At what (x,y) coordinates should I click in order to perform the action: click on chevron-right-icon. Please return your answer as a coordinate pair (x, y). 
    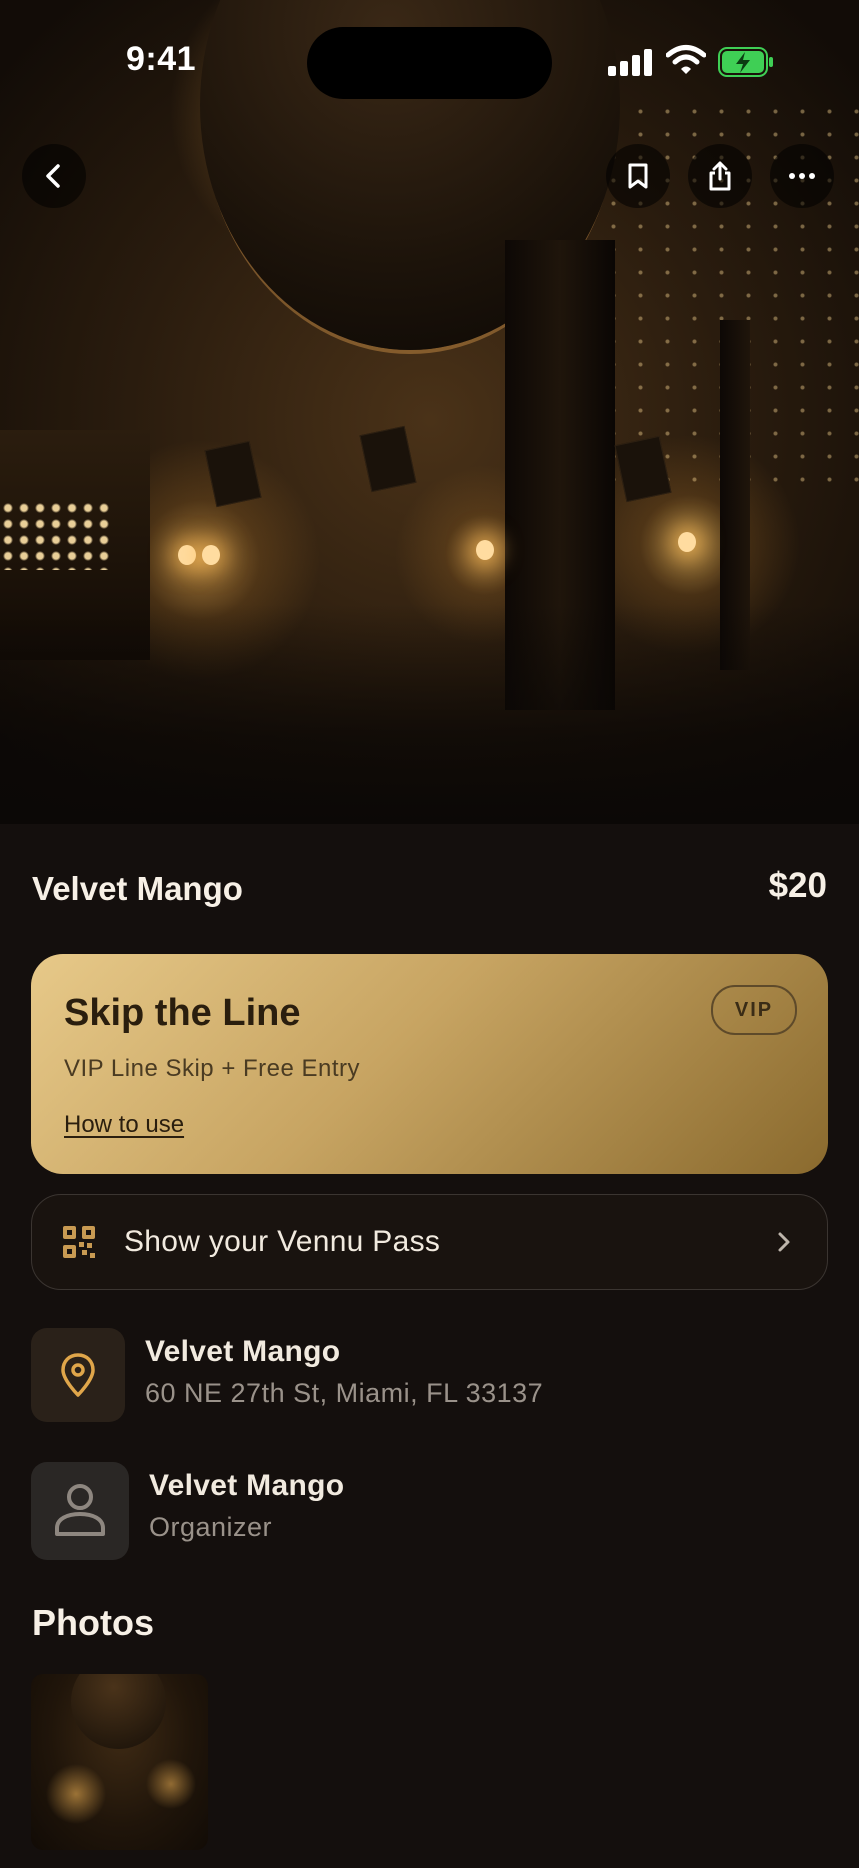
    Looking at the image, I should click on (784, 1242).